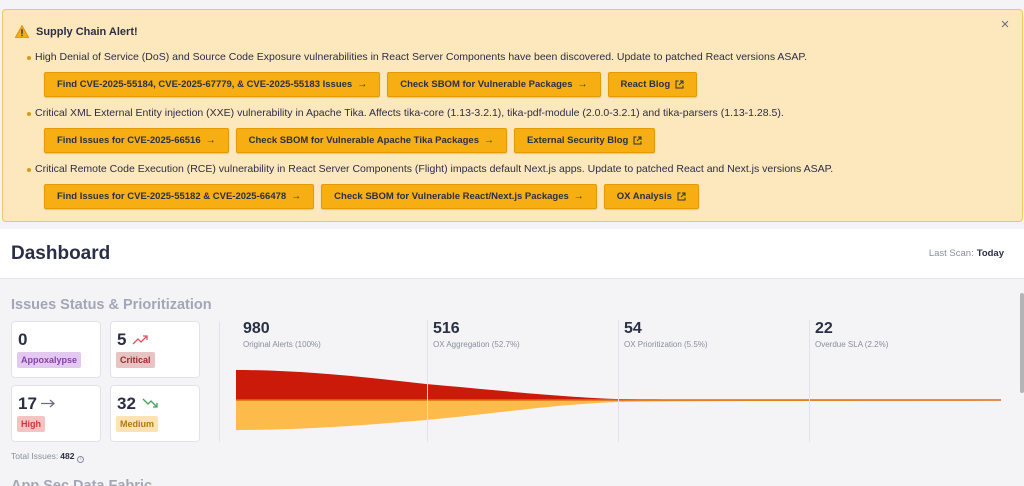 This screenshot has width=1024, height=486. Describe the element at coordinates (48, 403) in the screenshot. I see `trend-flat-icon` at that location.